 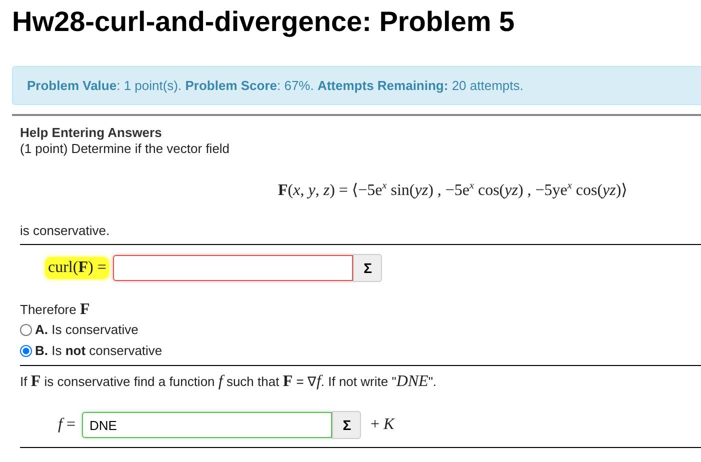 What do you see at coordinates (91, 132) in the screenshot?
I see `help-link: Help Entering Answers` at bounding box center [91, 132].